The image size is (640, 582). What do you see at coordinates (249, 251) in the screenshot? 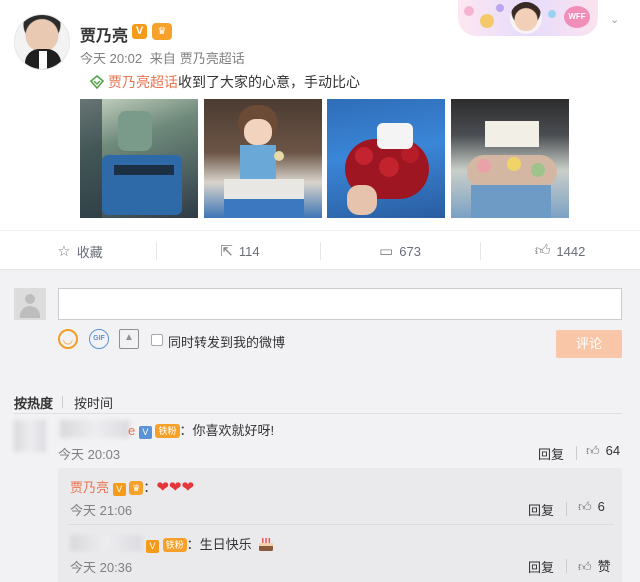
I see `repost-count: 114` at bounding box center [249, 251].